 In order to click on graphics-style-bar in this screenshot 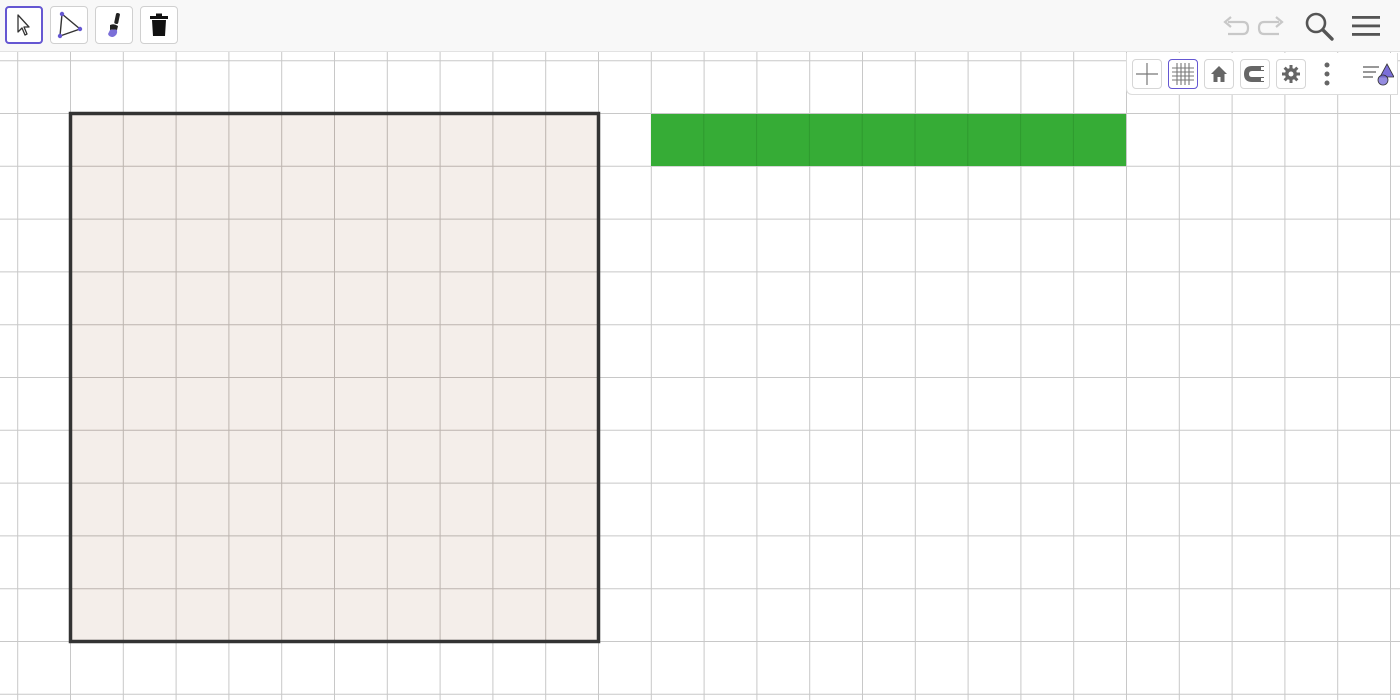, I will do `click(1262, 74)`.